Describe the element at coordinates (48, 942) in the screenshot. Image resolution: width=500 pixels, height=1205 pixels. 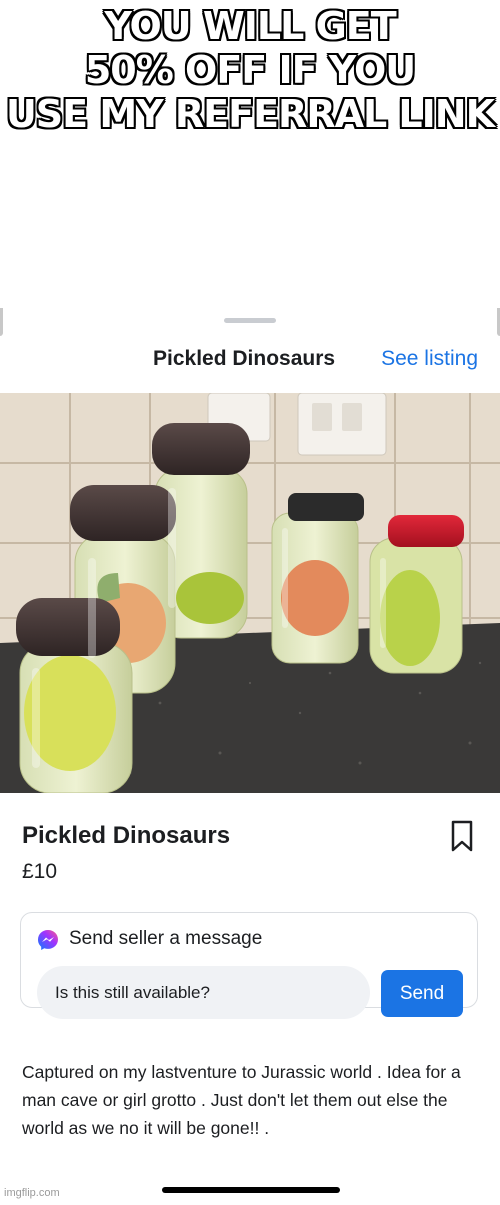
I see `messenger-icon` at that location.